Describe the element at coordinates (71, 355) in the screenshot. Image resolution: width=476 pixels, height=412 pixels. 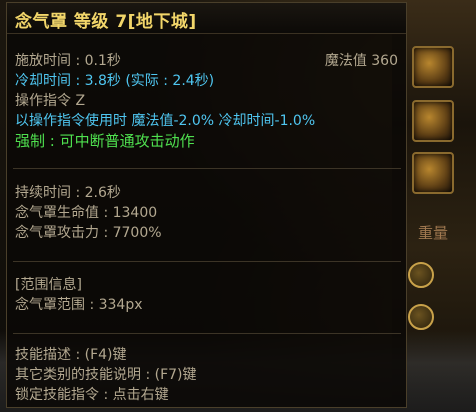
I see `skill-desc-hint: 技能描述 : (F4)键` at that location.